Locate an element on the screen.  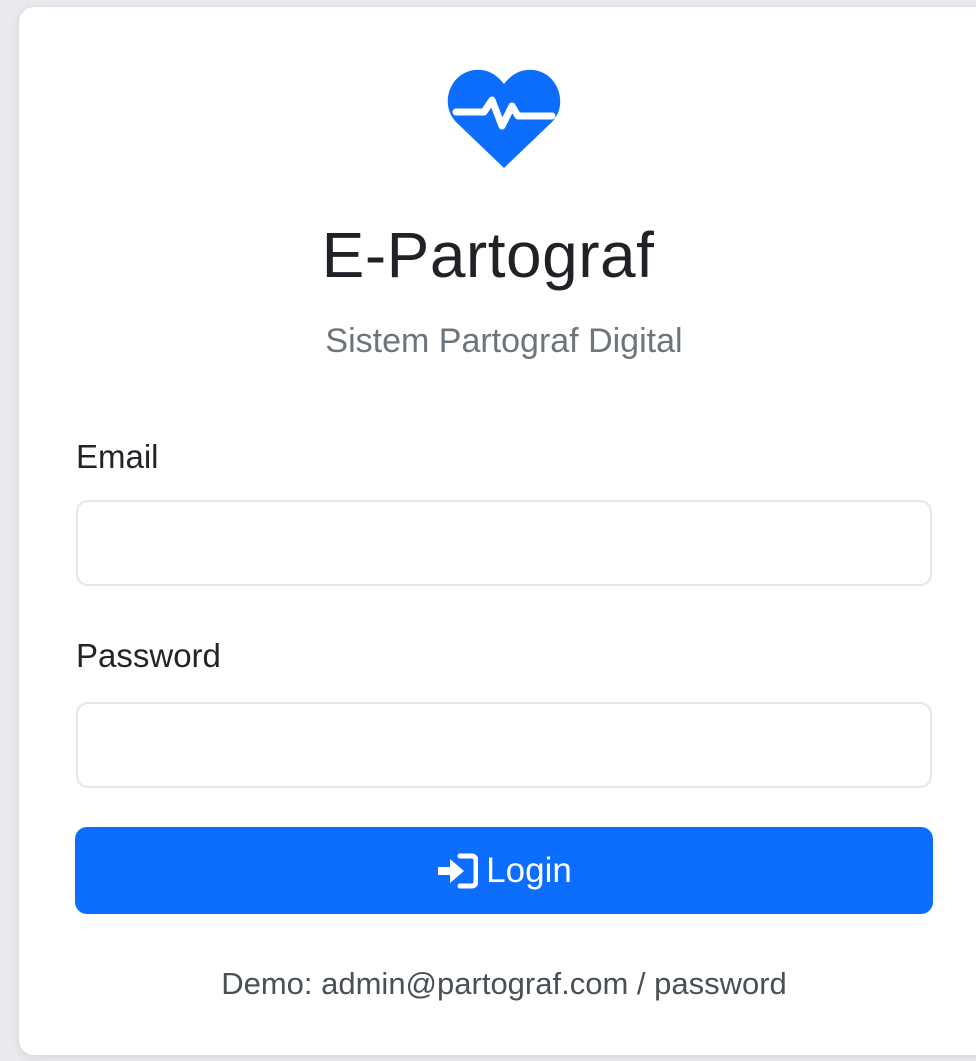
app-subtitle: Sistem Partograf Digital is located at coordinates (504, 341).